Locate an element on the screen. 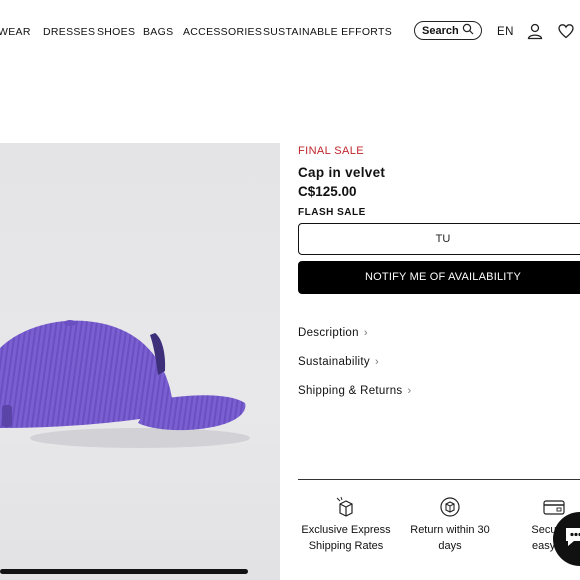 The image size is (580, 580). card-icon is located at coordinates (554, 507).